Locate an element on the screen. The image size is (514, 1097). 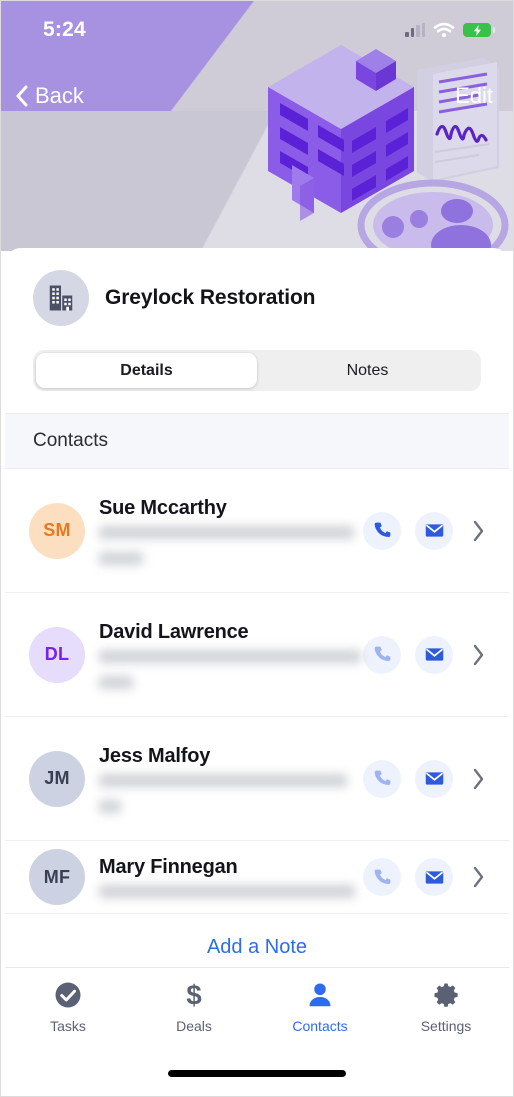
people-group-illustration is located at coordinates (433, 215).